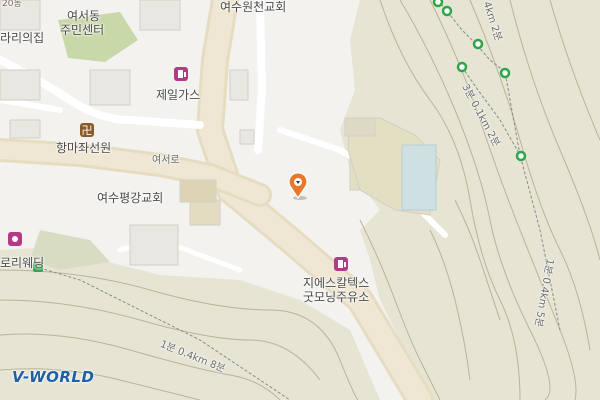  Describe the element at coordinates (298, 186) in the screenshot. I see `map-pin-icon` at that location.